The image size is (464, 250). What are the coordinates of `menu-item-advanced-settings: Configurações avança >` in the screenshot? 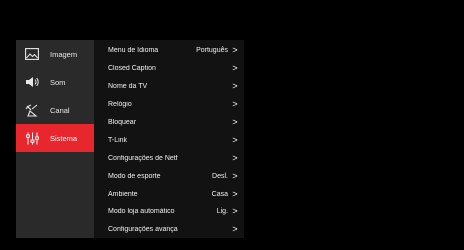 It's located at (169, 230).